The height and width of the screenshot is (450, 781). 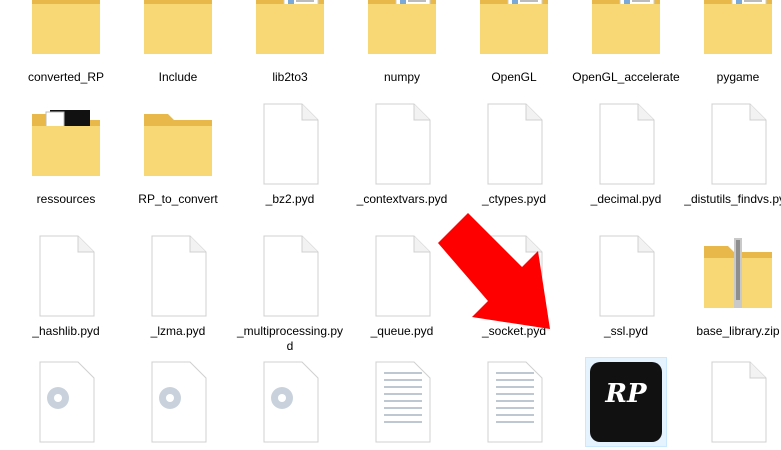 I want to click on file-item: OpenGL, so click(x=514, y=42).